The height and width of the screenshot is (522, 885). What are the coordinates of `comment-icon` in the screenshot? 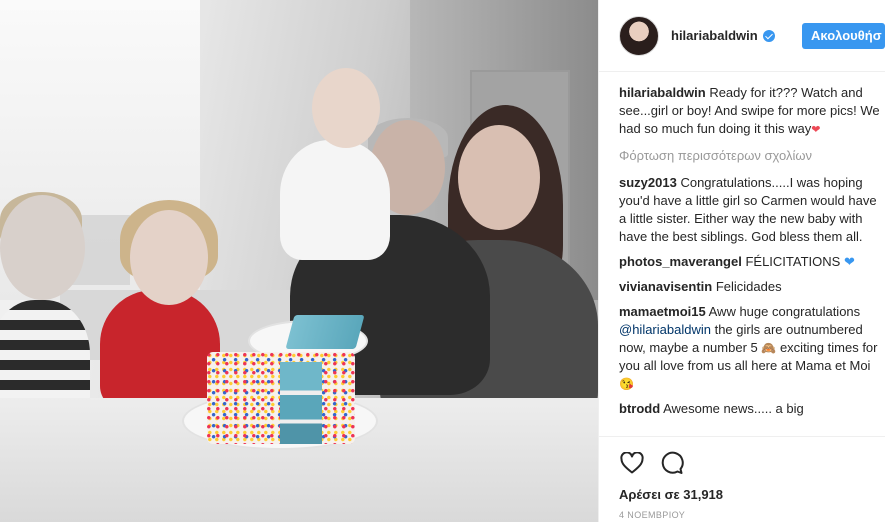 It's located at (672, 463).